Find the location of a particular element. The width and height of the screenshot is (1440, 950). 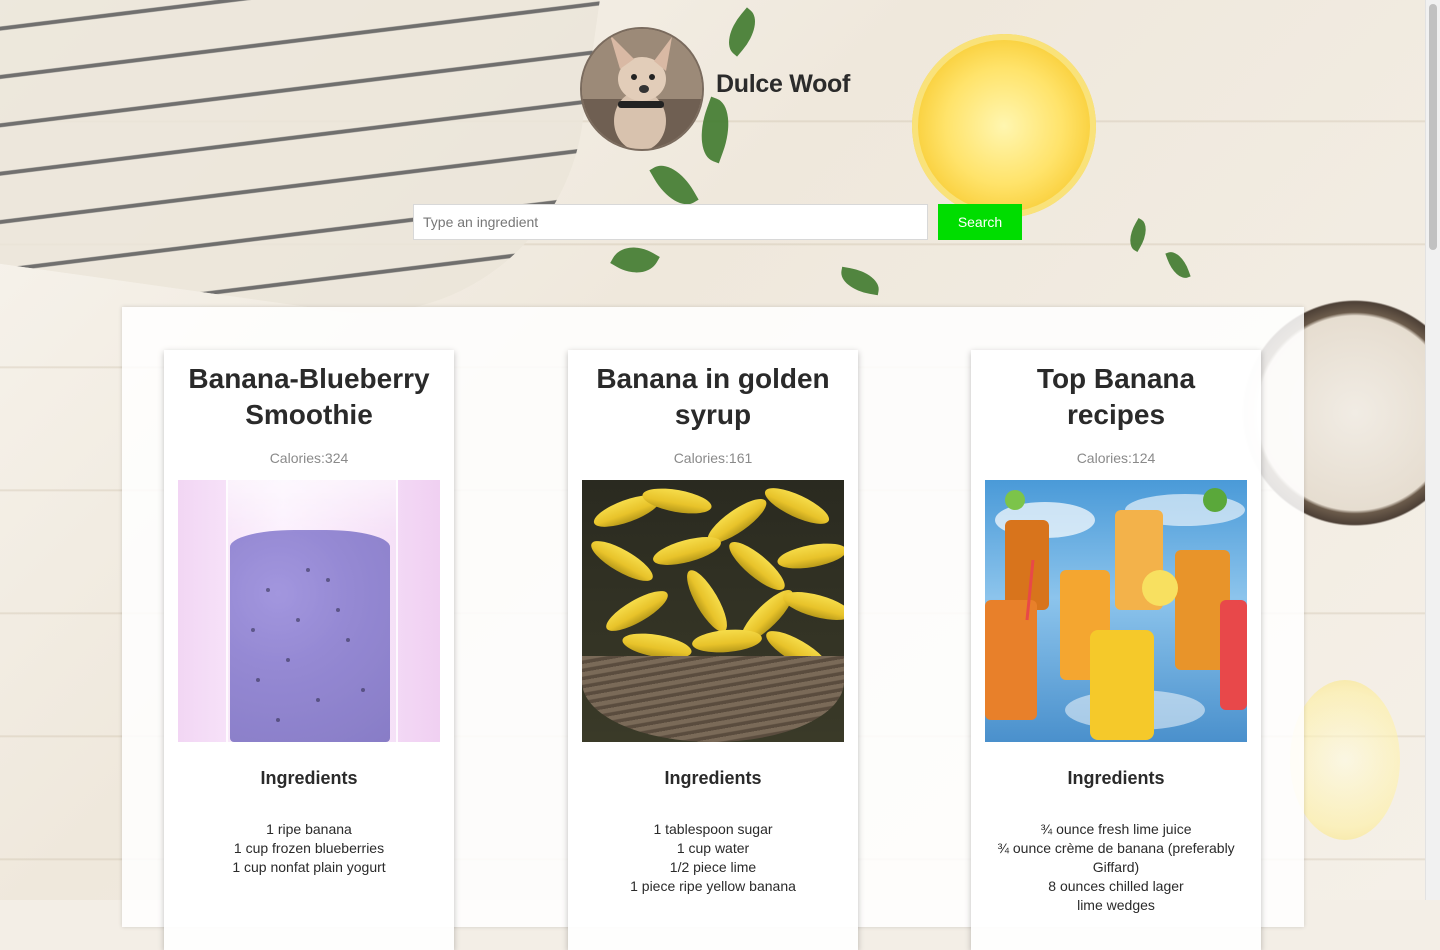

ingredient-item: ¾ ounce fresh lime juice is located at coordinates (1116, 829).